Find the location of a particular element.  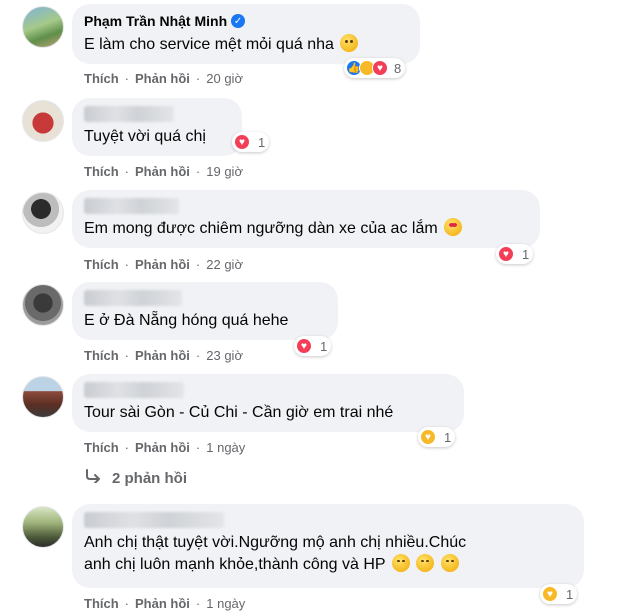

heart-eyes-emoji-icon is located at coordinates (453, 227).